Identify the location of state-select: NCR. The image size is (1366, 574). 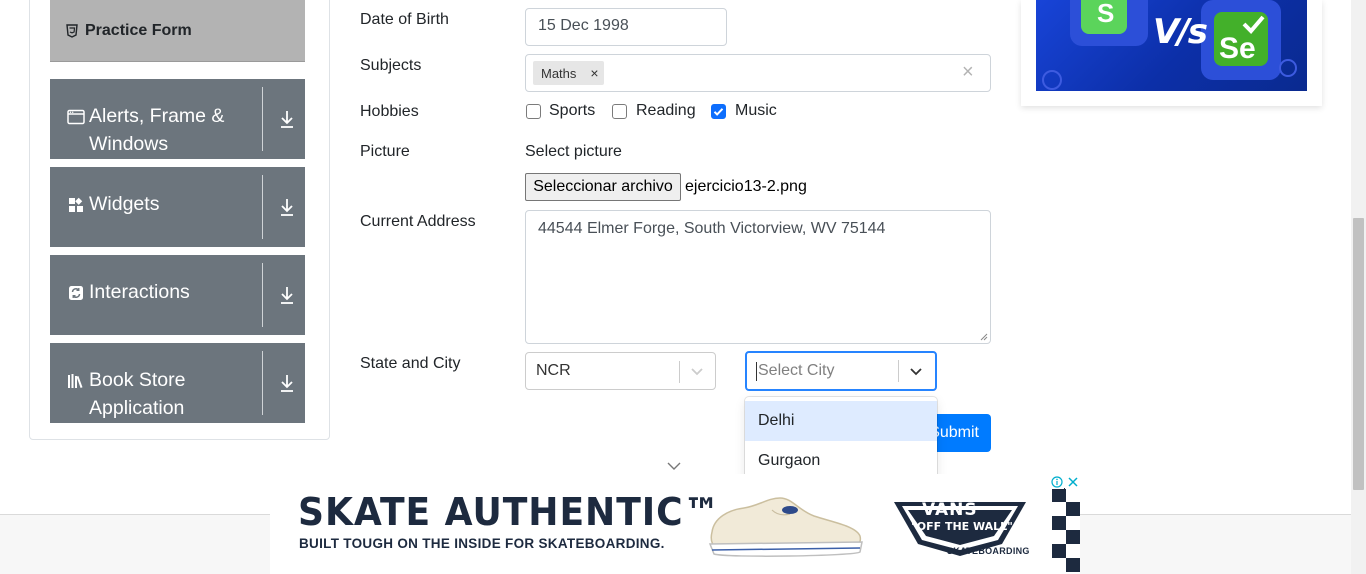
(620, 371).